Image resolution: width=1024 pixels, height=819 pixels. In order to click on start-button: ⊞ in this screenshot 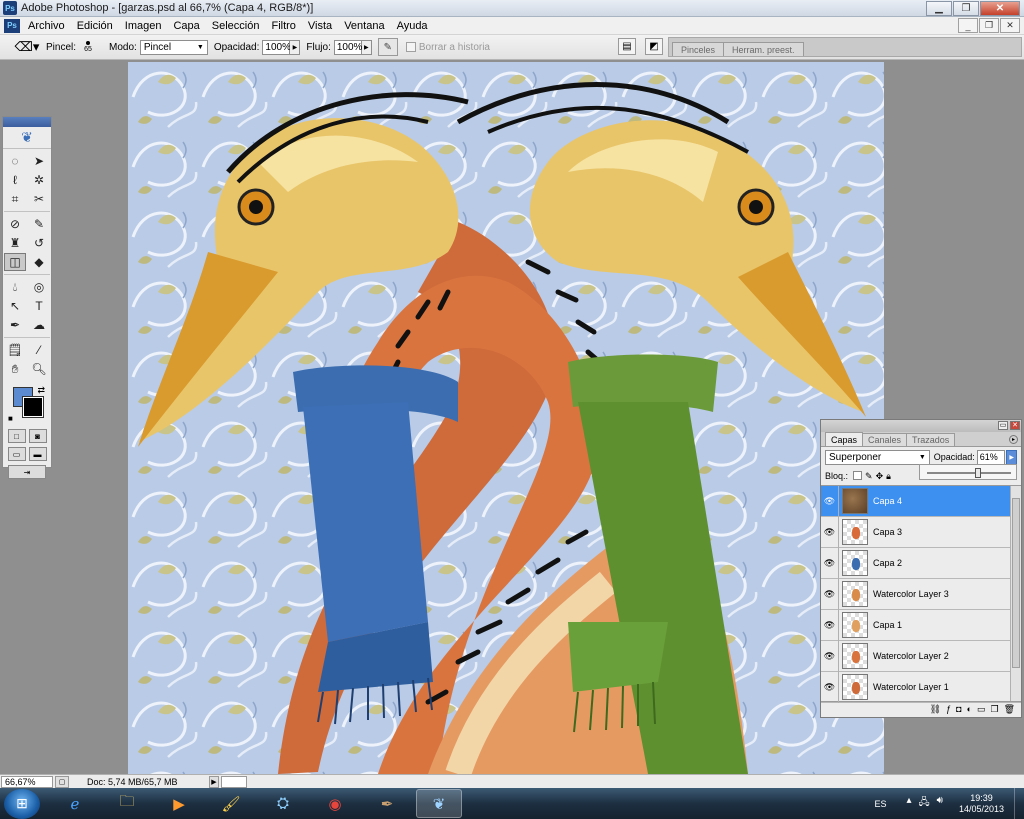, I will do `click(22, 803)`.